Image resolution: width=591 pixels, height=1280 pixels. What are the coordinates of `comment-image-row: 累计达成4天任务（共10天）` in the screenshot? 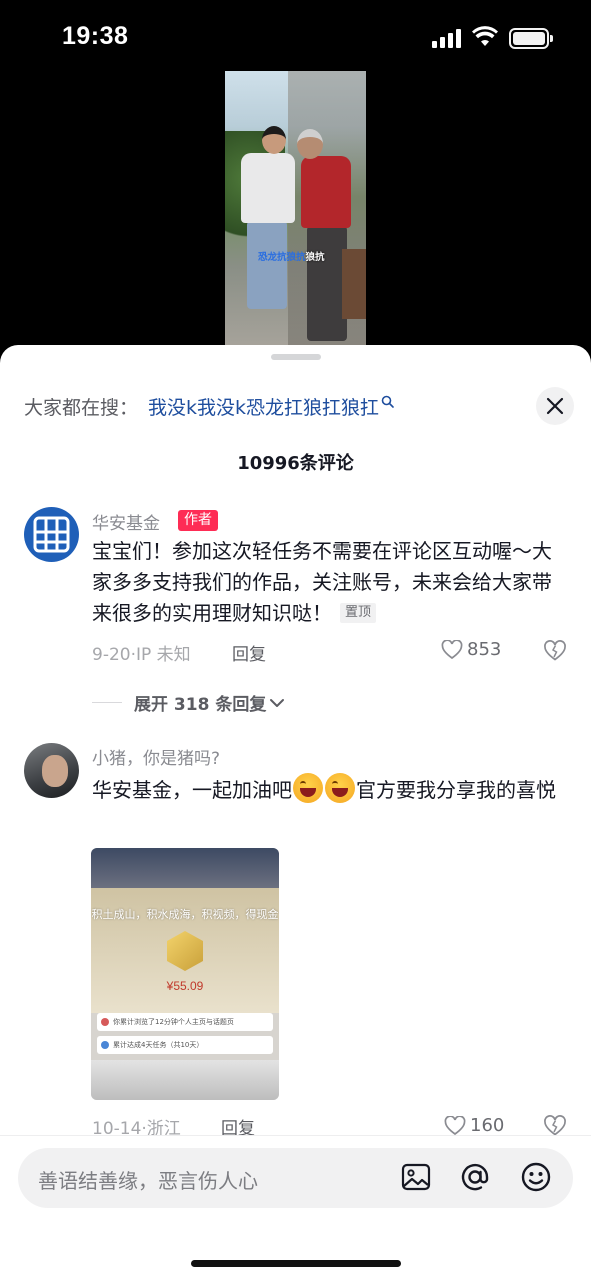 It's located at (185, 1045).